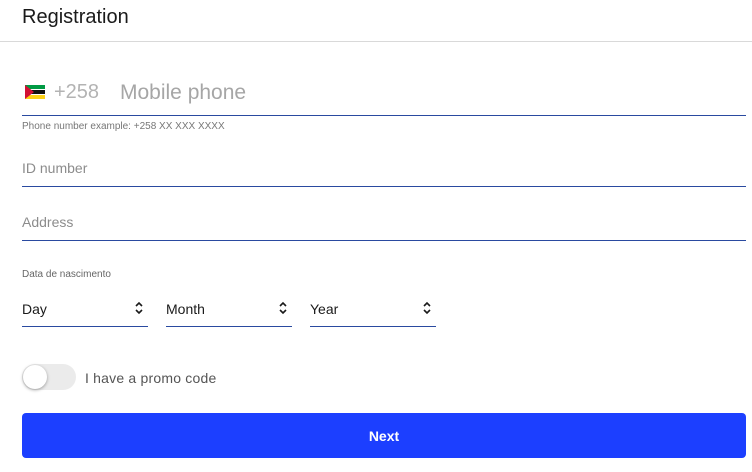 This screenshot has height=472, width=752. What do you see at coordinates (34, 309) in the screenshot?
I see `day-select-label: Day` at bounding box center [34, 309].